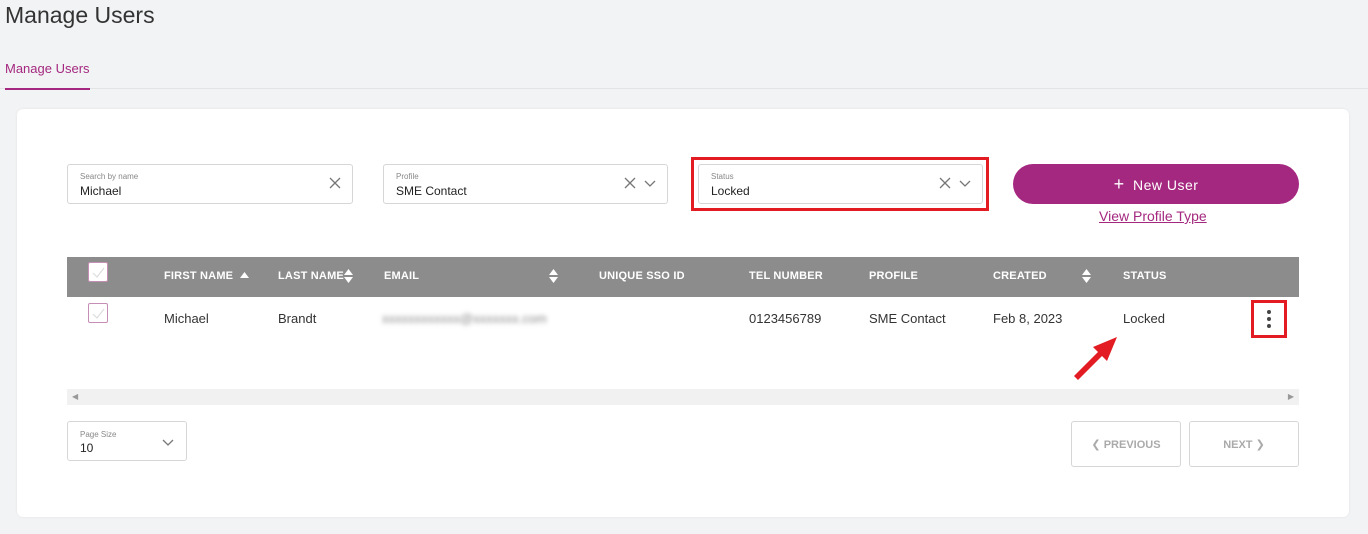 The width and height of the screenshot is (1368, 534). Describe the element at coordinates (1132, 445) in the screenshot. I see `previous-label: PREVIOUS` at that location.